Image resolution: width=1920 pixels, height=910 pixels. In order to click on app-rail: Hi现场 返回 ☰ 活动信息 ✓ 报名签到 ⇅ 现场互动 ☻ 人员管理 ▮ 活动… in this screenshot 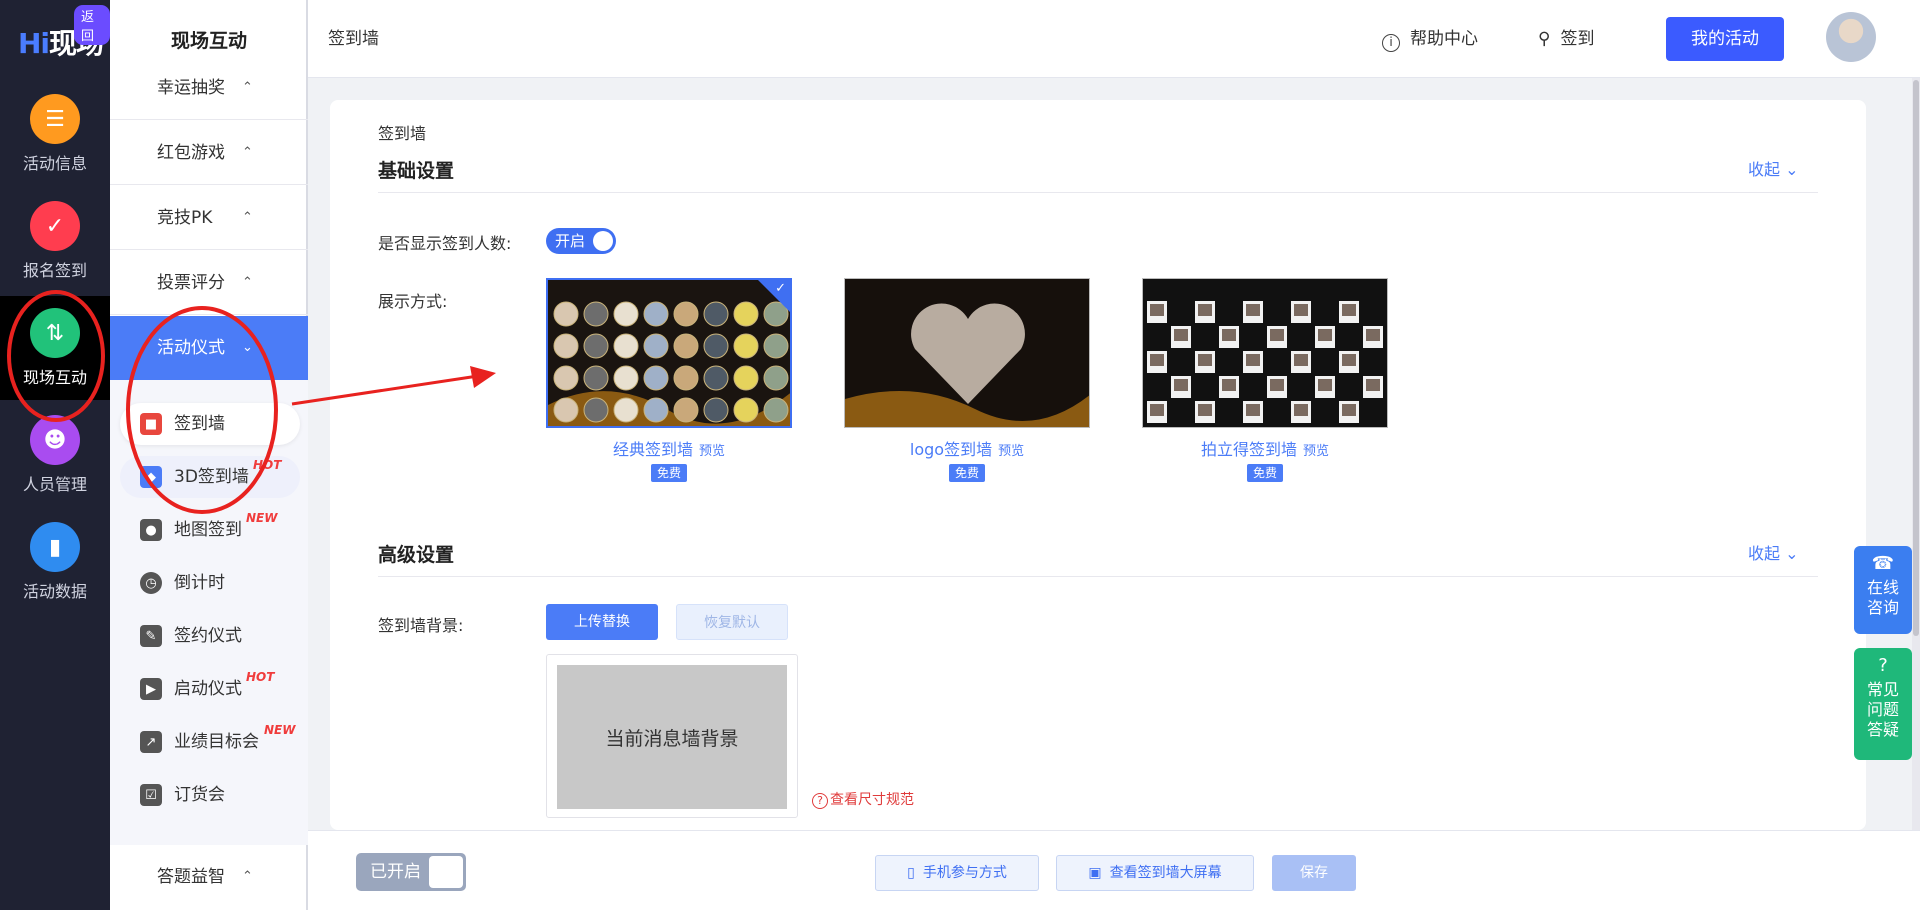, I will do `click(55, 455)`.